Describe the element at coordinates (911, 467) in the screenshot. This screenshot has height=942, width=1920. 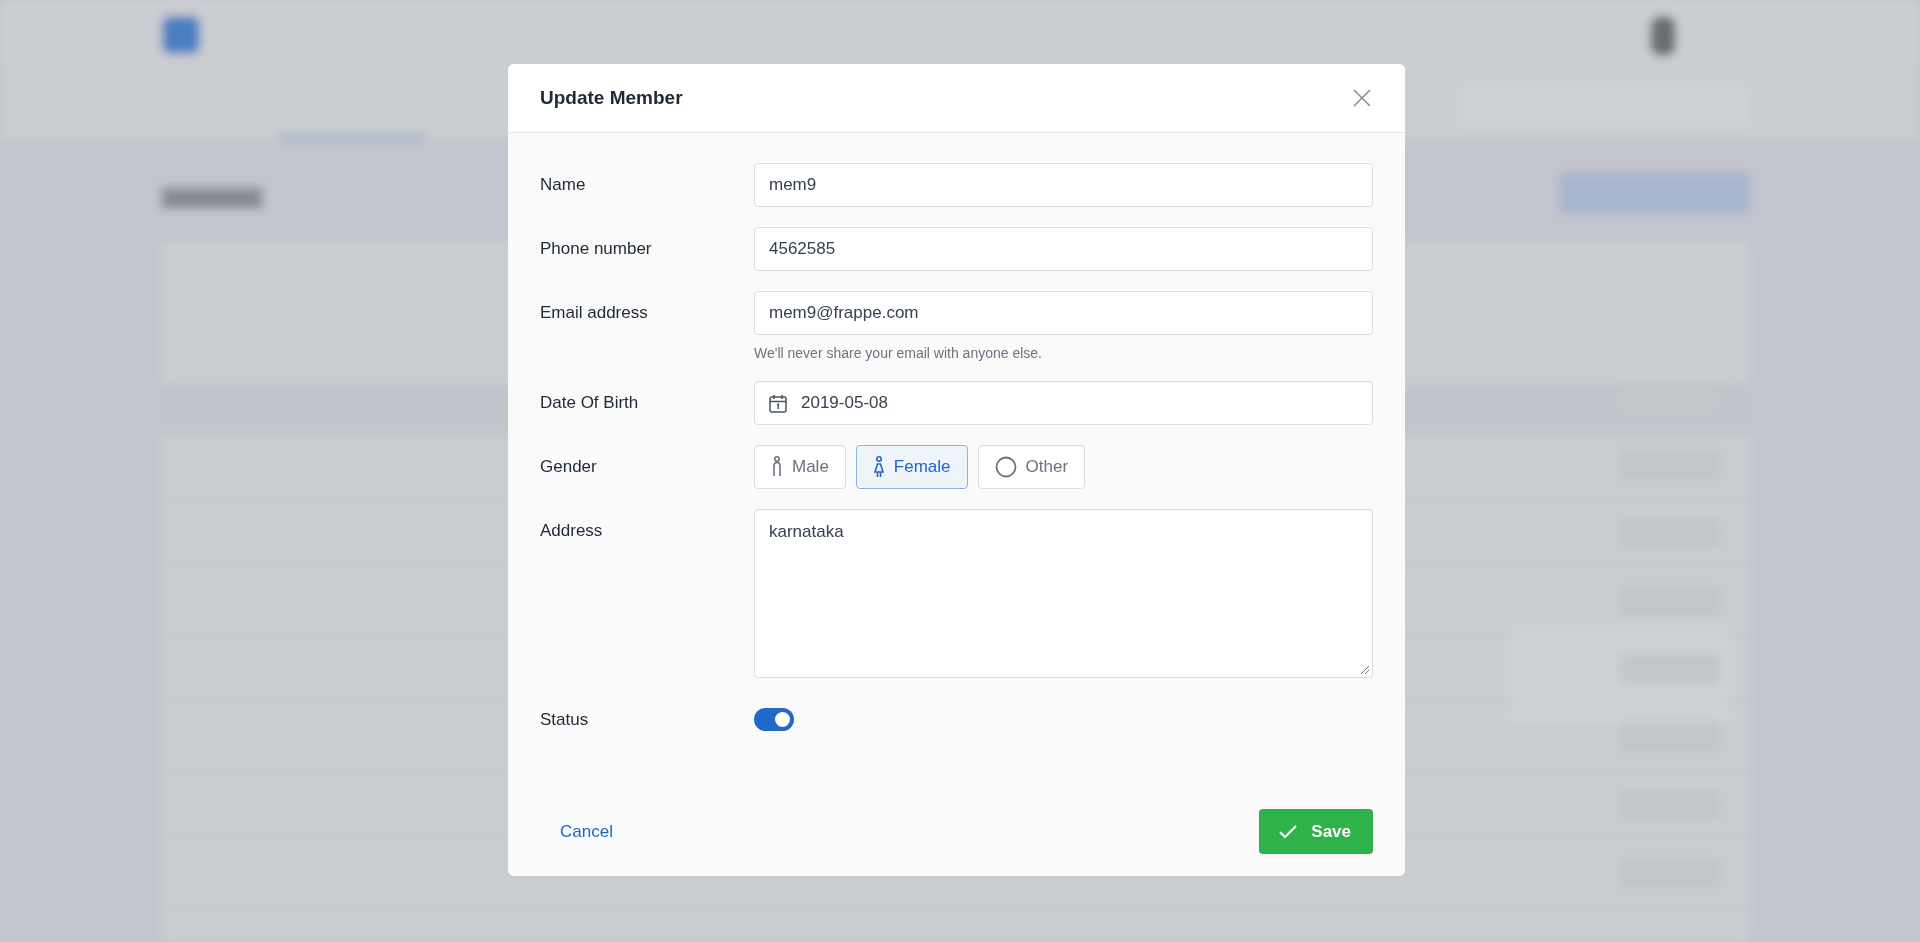
I see `gender-option: Female` at that location.